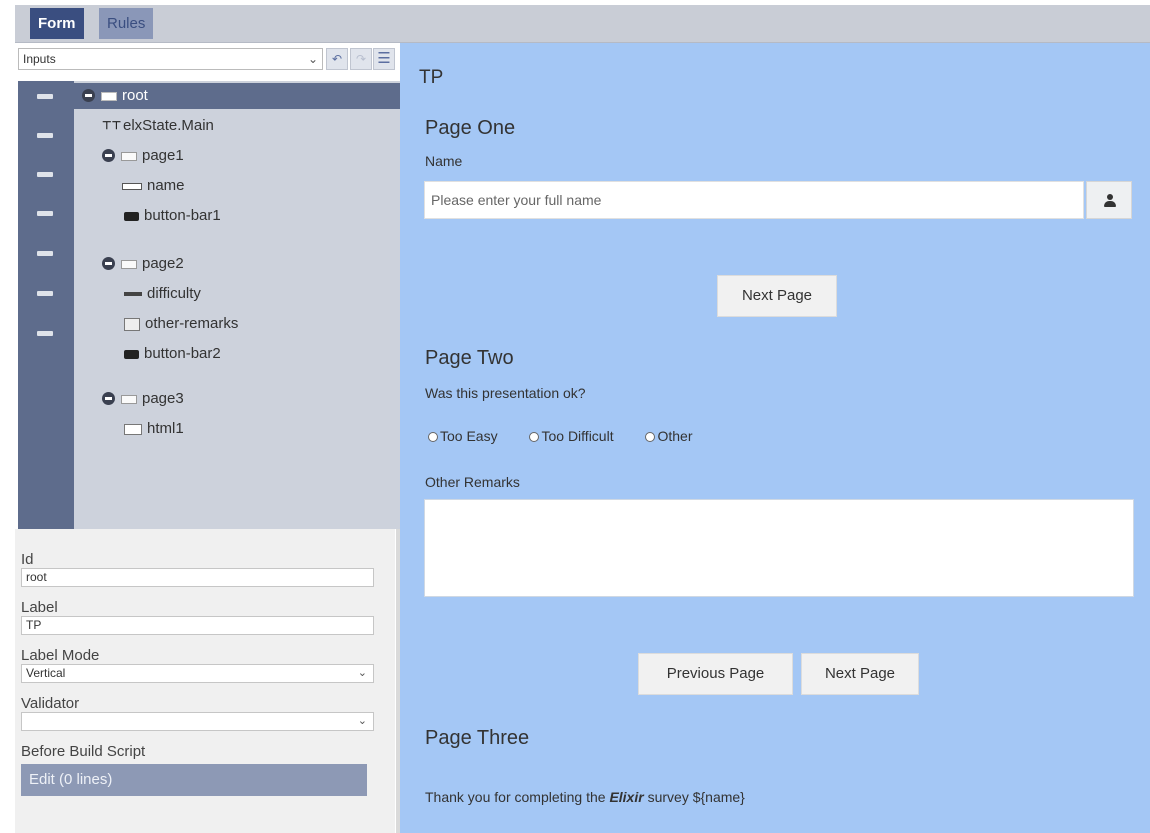 This screenshot has width=1150, height=833. What do you see at coordinates (696, 797) in the screenshot?
I see `thanks-after: survey ${name}` at bounding box center [696, 797].